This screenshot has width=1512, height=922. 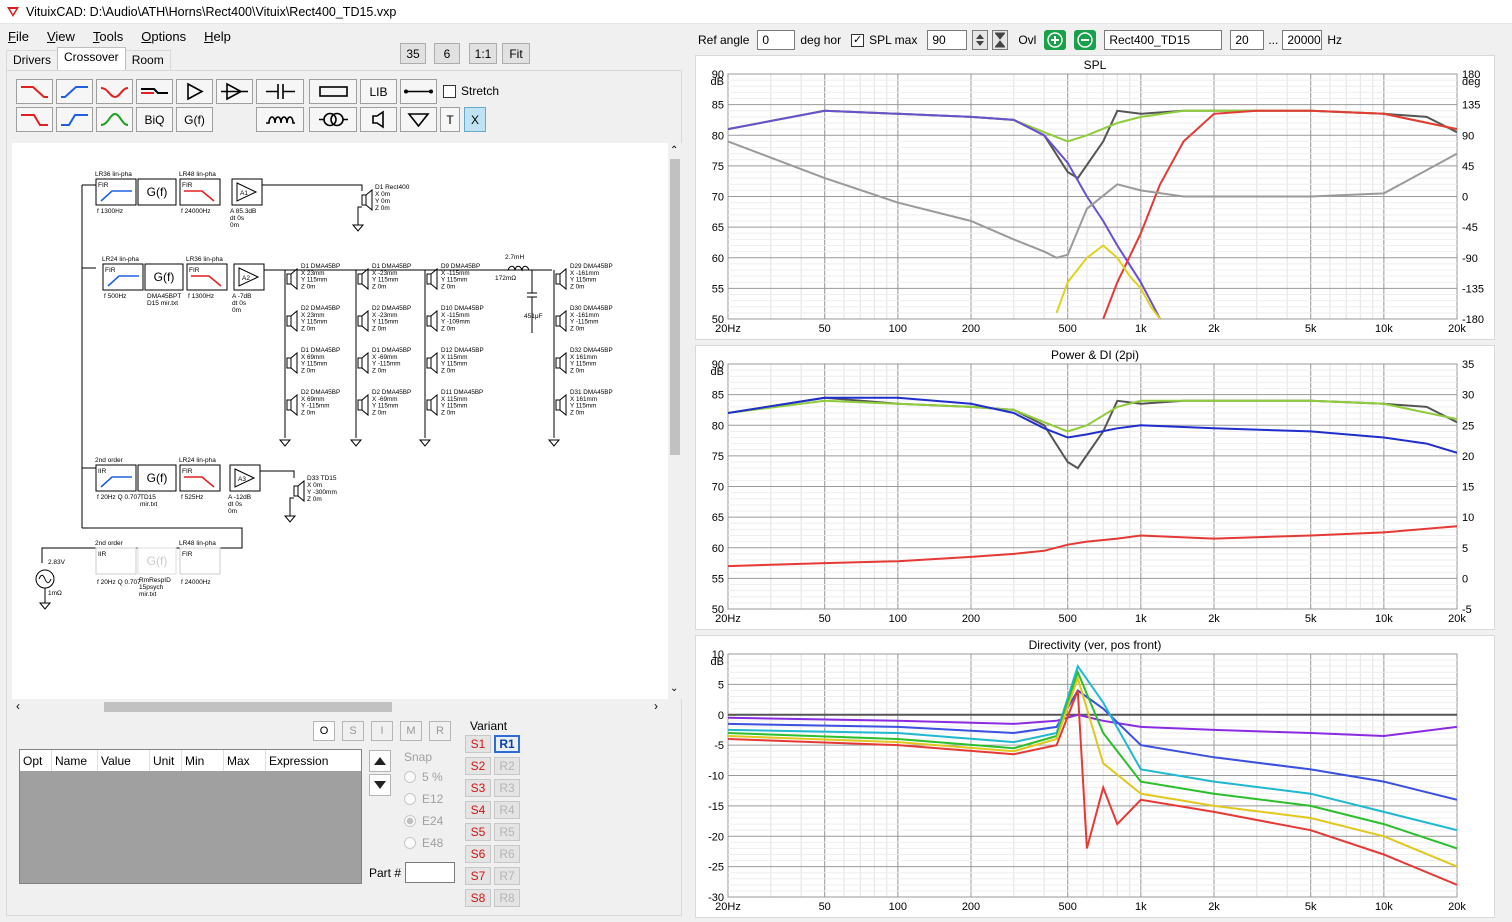 What do you see at coordinates (776, 40) in the screenshot?
I see `ref-angle-input: 0` at bounding box center [776, 40].